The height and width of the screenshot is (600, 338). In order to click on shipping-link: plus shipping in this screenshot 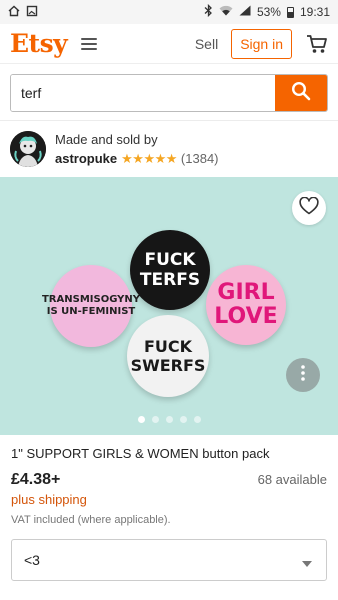, I will do `click(169, 499)`.